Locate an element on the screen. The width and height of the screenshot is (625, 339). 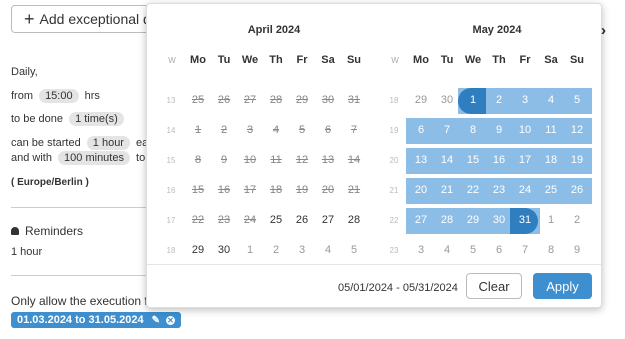
week-row: 20 13 14 15 16 17 18 19 is located at coordinates (497, 161).